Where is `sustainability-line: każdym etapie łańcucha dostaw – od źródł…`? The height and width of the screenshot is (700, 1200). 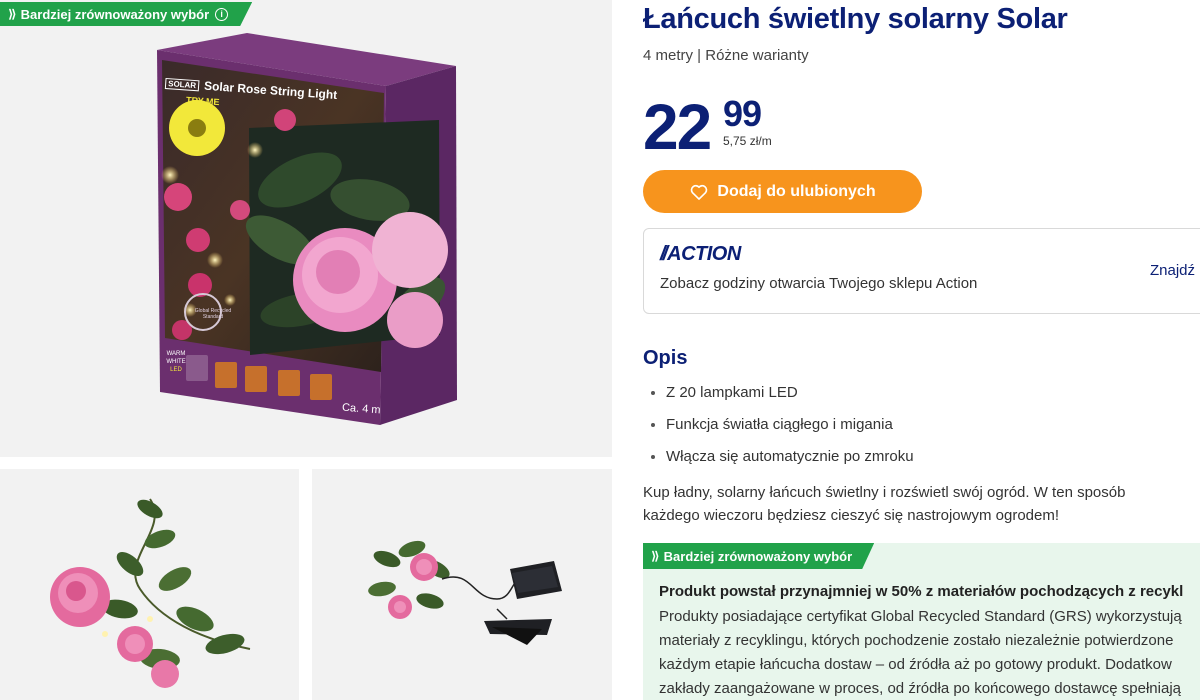
sustainability-line: każdym etapie łańcucha dostaw – od źródł… is located at coordinates (915, 664).